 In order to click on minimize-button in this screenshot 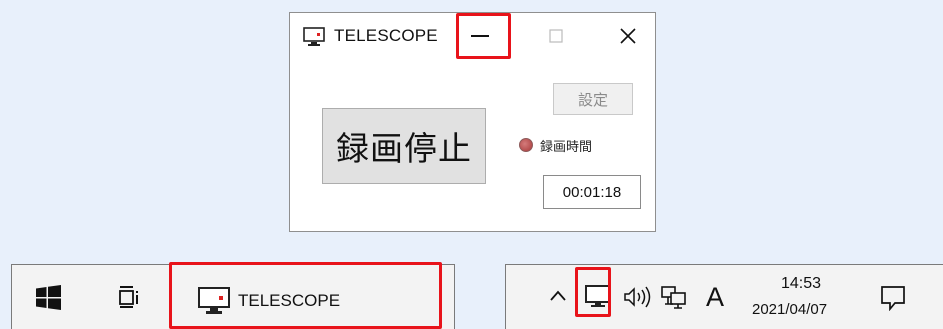, I will do `click(480, 36)`.